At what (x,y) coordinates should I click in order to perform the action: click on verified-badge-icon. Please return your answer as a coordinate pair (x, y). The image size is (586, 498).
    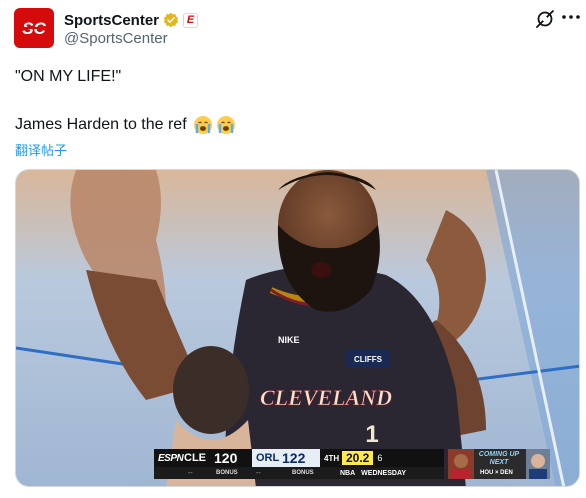
    Looking at the image, I should click on (171, 20).